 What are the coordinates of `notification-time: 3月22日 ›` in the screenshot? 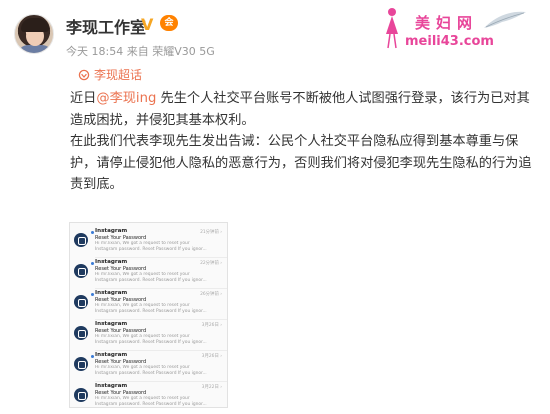 It's located at (211, 387).